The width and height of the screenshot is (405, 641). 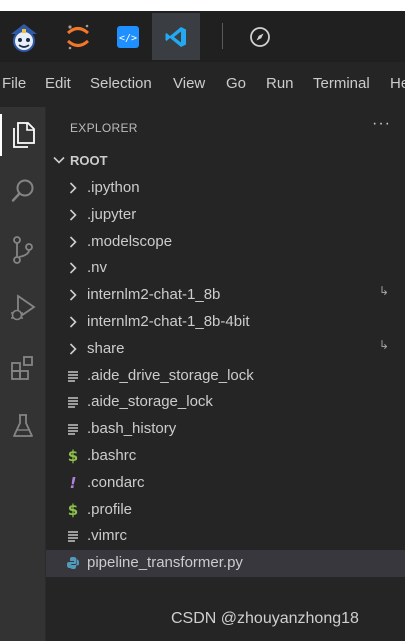 I want to click on activity-bar, so click(x=23, y=374).